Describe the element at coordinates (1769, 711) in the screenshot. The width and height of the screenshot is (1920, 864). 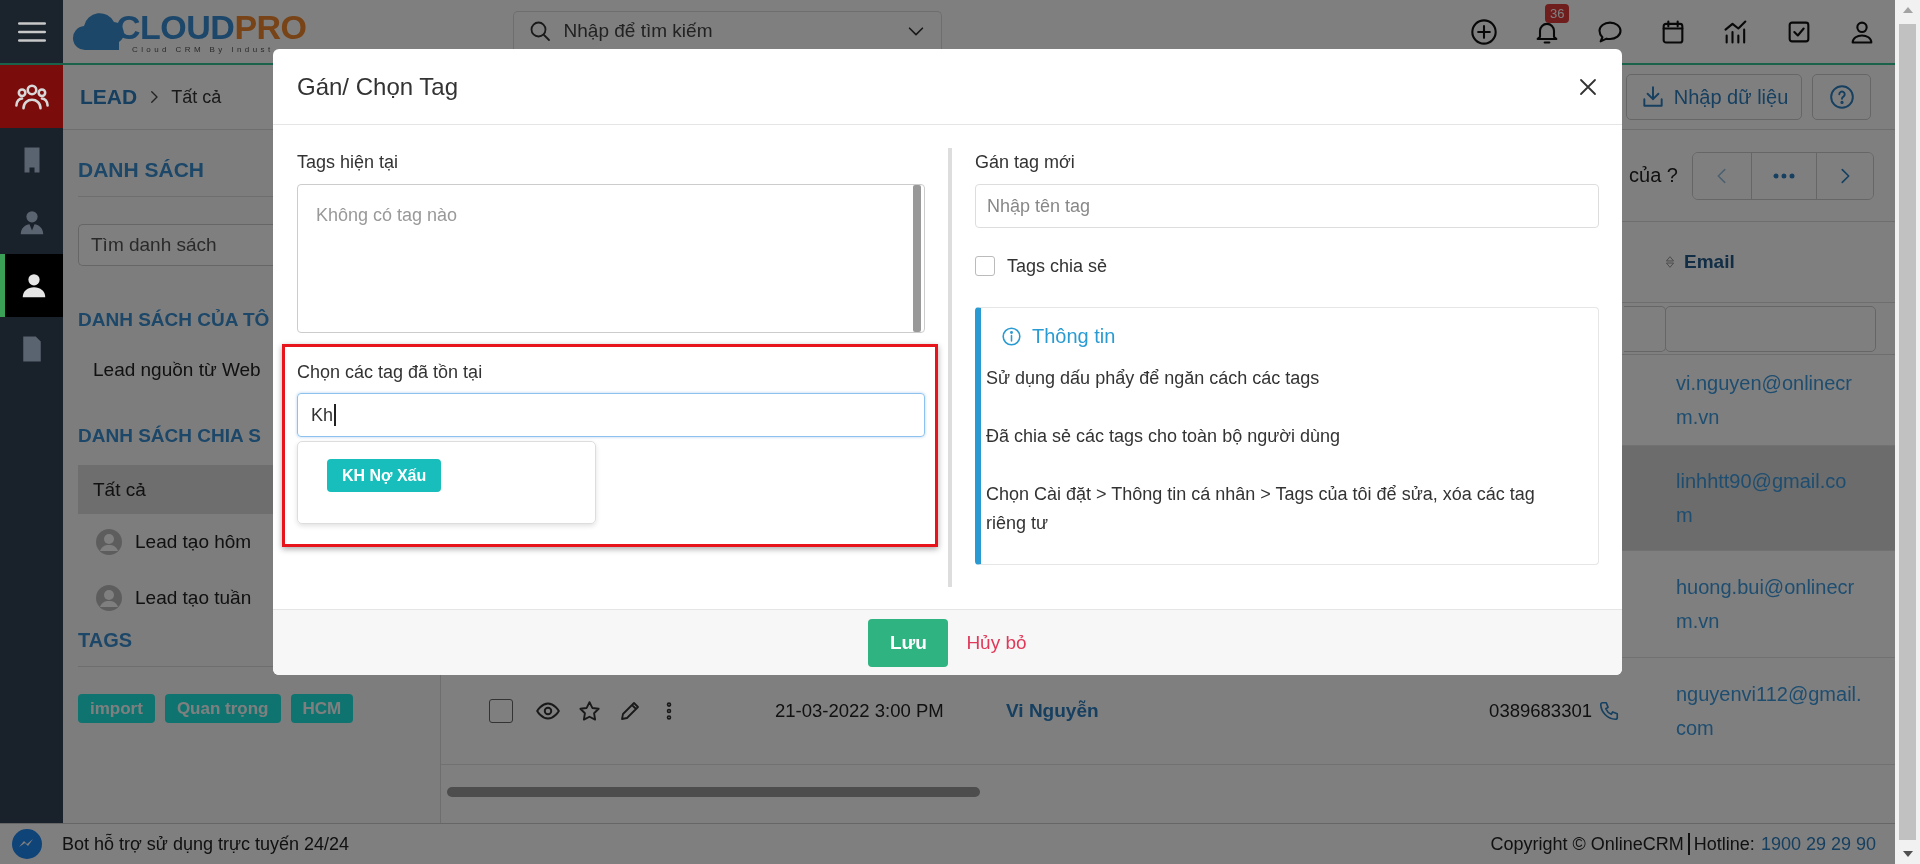
I see `email-link: nguyenvi112@gmail.com` at that location.